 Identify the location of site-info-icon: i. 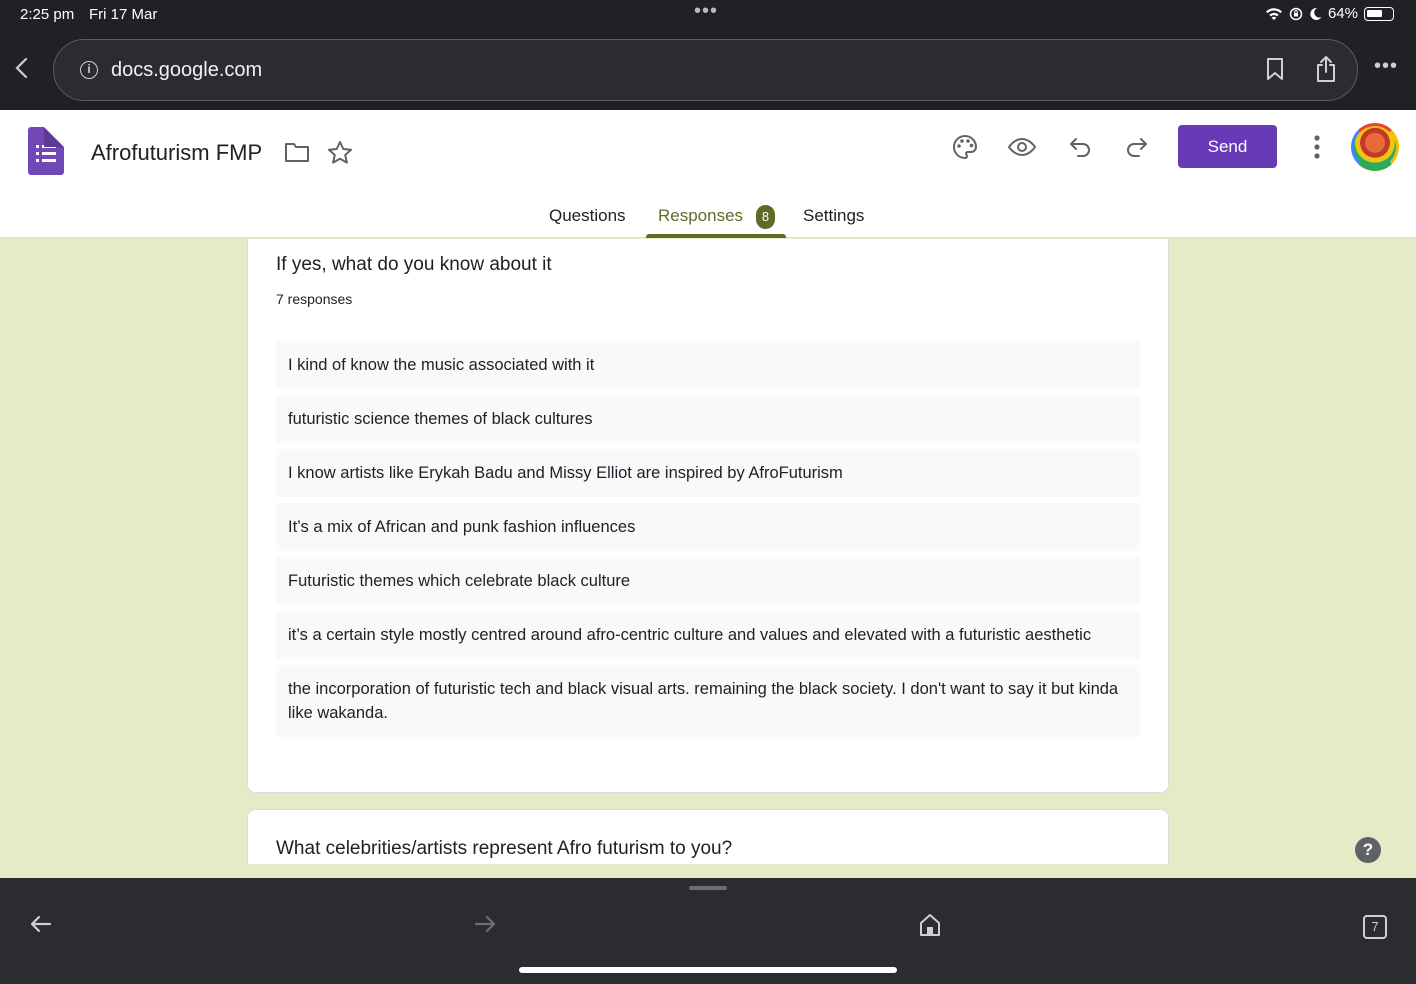
(89, 70).